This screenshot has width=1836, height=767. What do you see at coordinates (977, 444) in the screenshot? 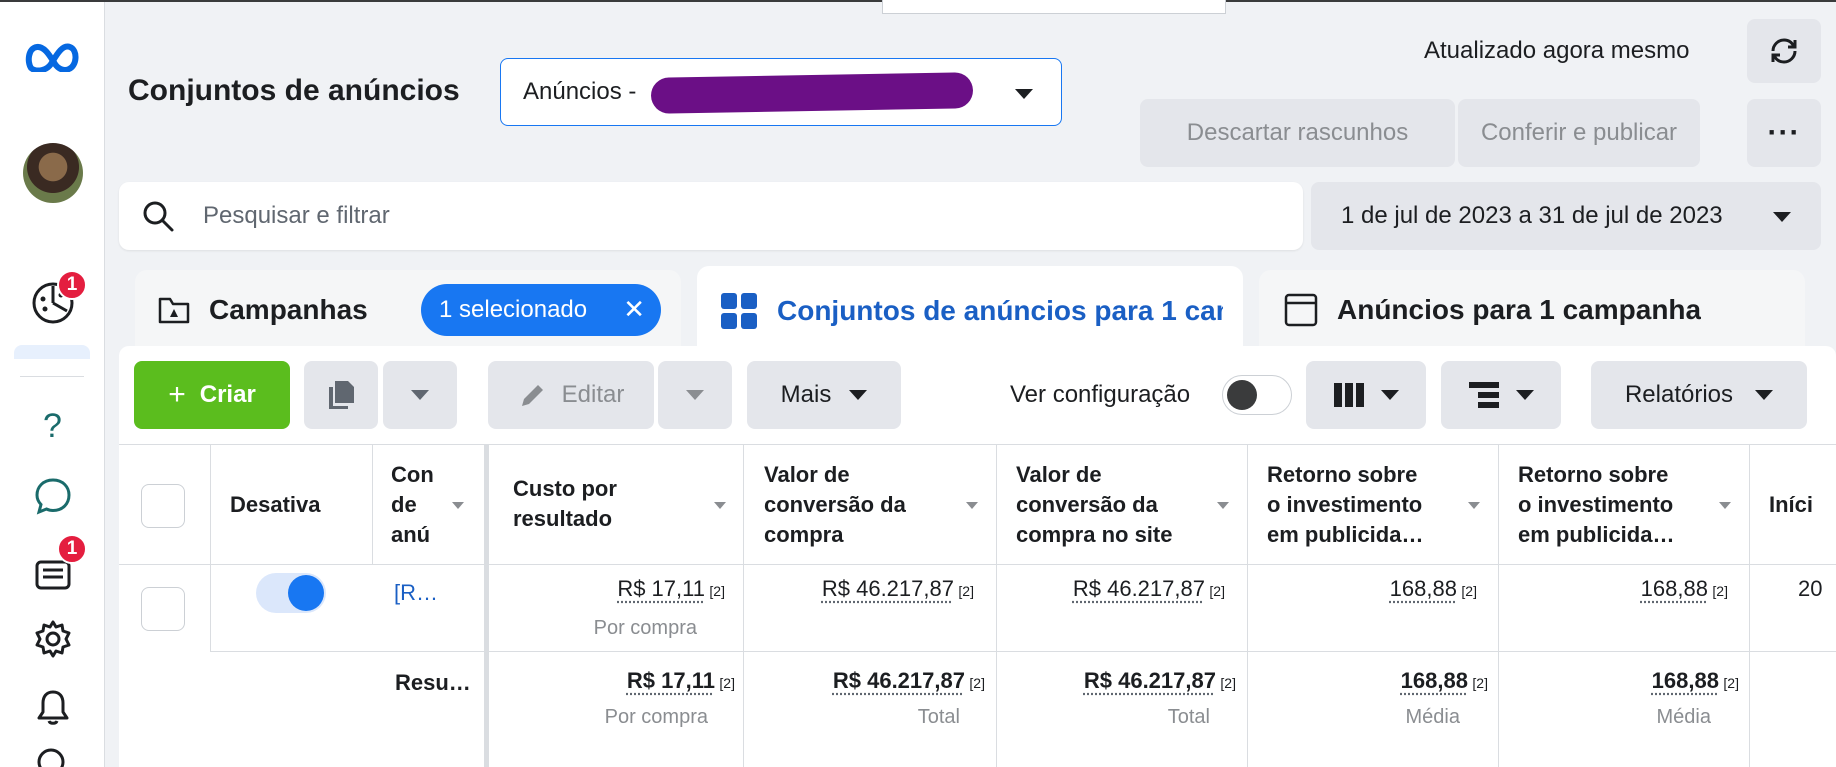
I see `table-header-top-border` at bounding box center [977, 444].